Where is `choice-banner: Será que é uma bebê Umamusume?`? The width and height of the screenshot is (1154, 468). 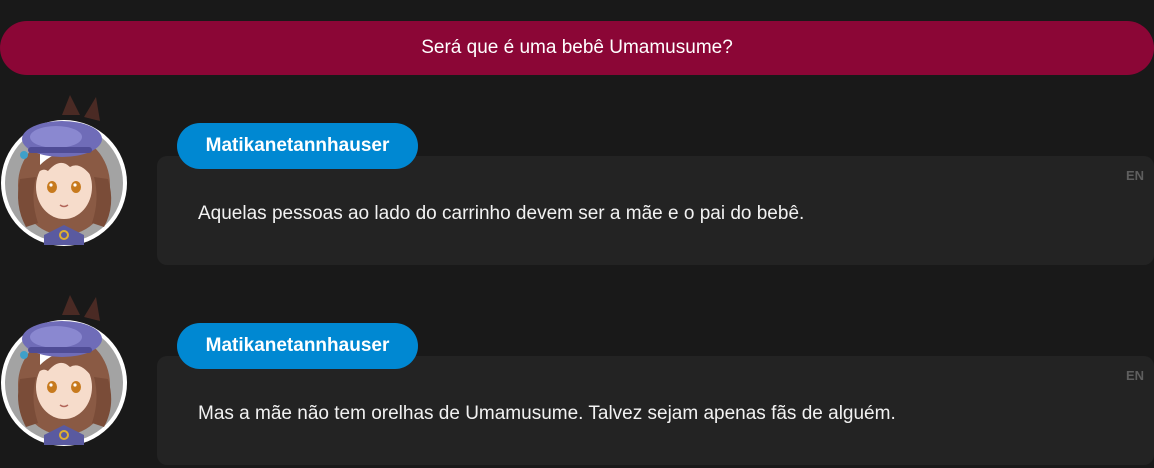 choice-banner: Será que é uma bebê Umamusume? is located at coordinates (577, 48).